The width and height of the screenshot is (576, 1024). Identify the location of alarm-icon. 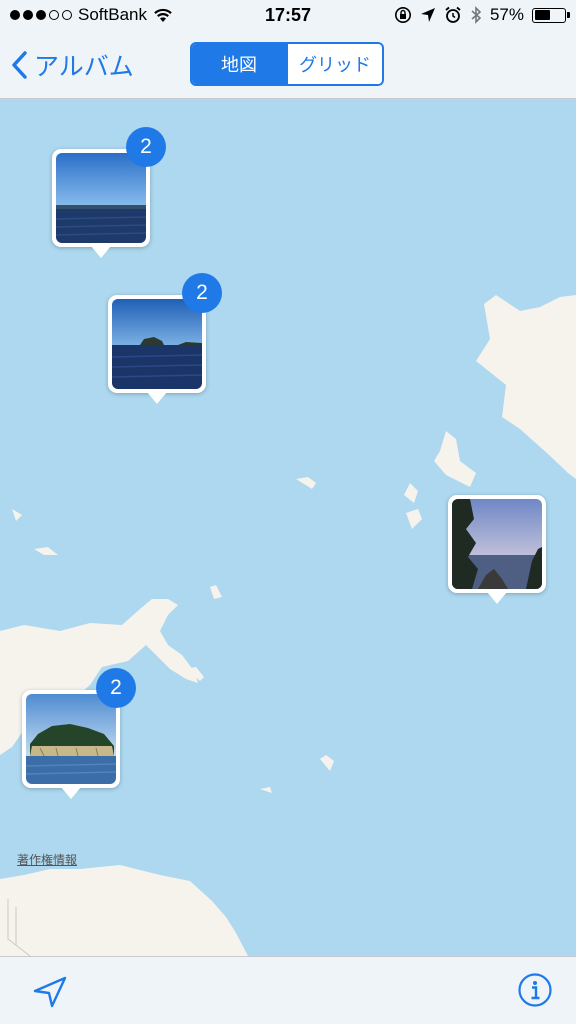
(453, 14).